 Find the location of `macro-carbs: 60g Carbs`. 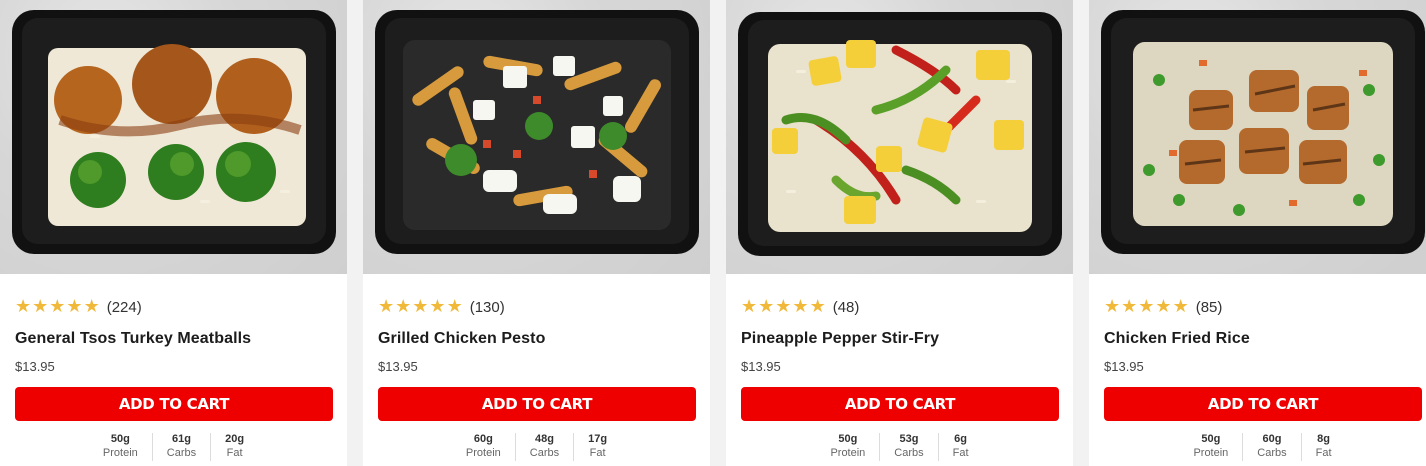

macro-carbs: 60g Carbs is located at coordinates (1271, 447).